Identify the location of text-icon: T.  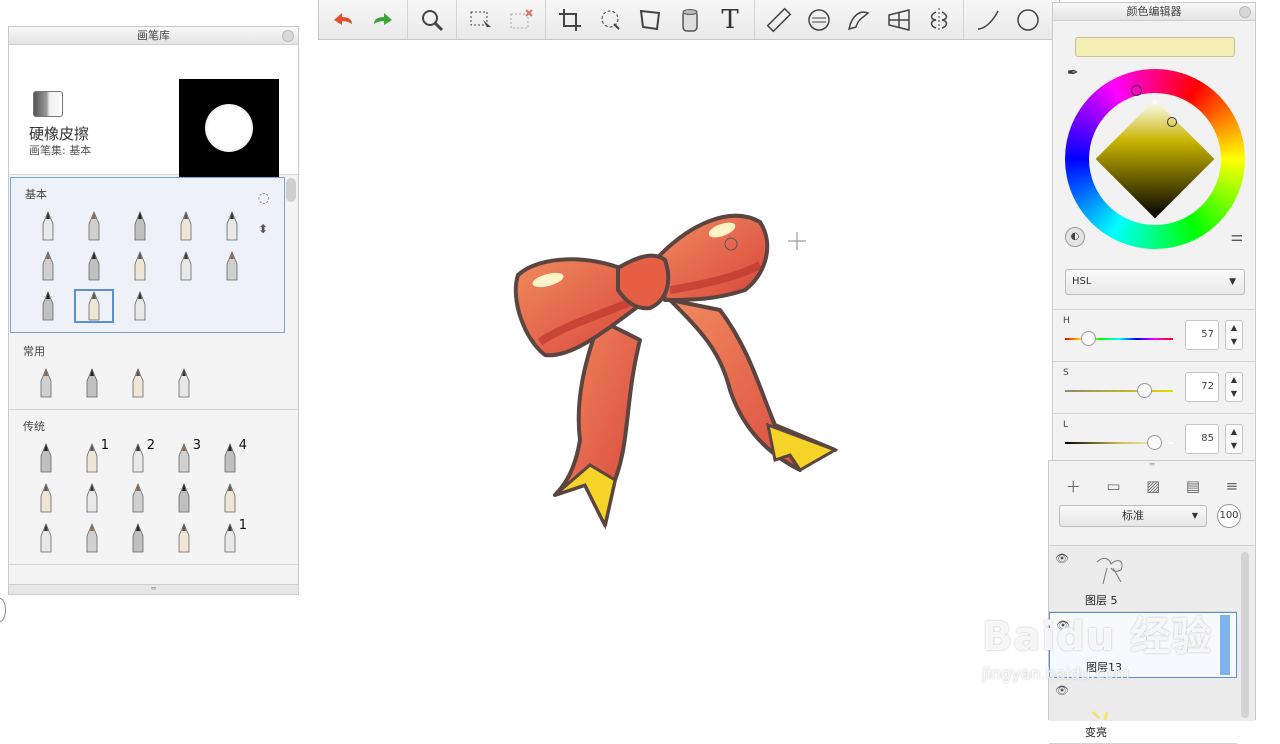
(730, 20).